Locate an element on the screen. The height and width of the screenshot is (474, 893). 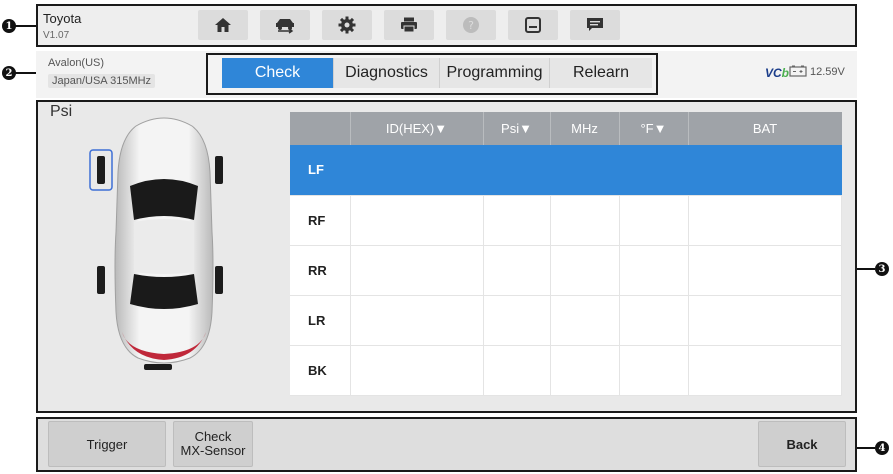
print-button is located at coordinates (409, 25).